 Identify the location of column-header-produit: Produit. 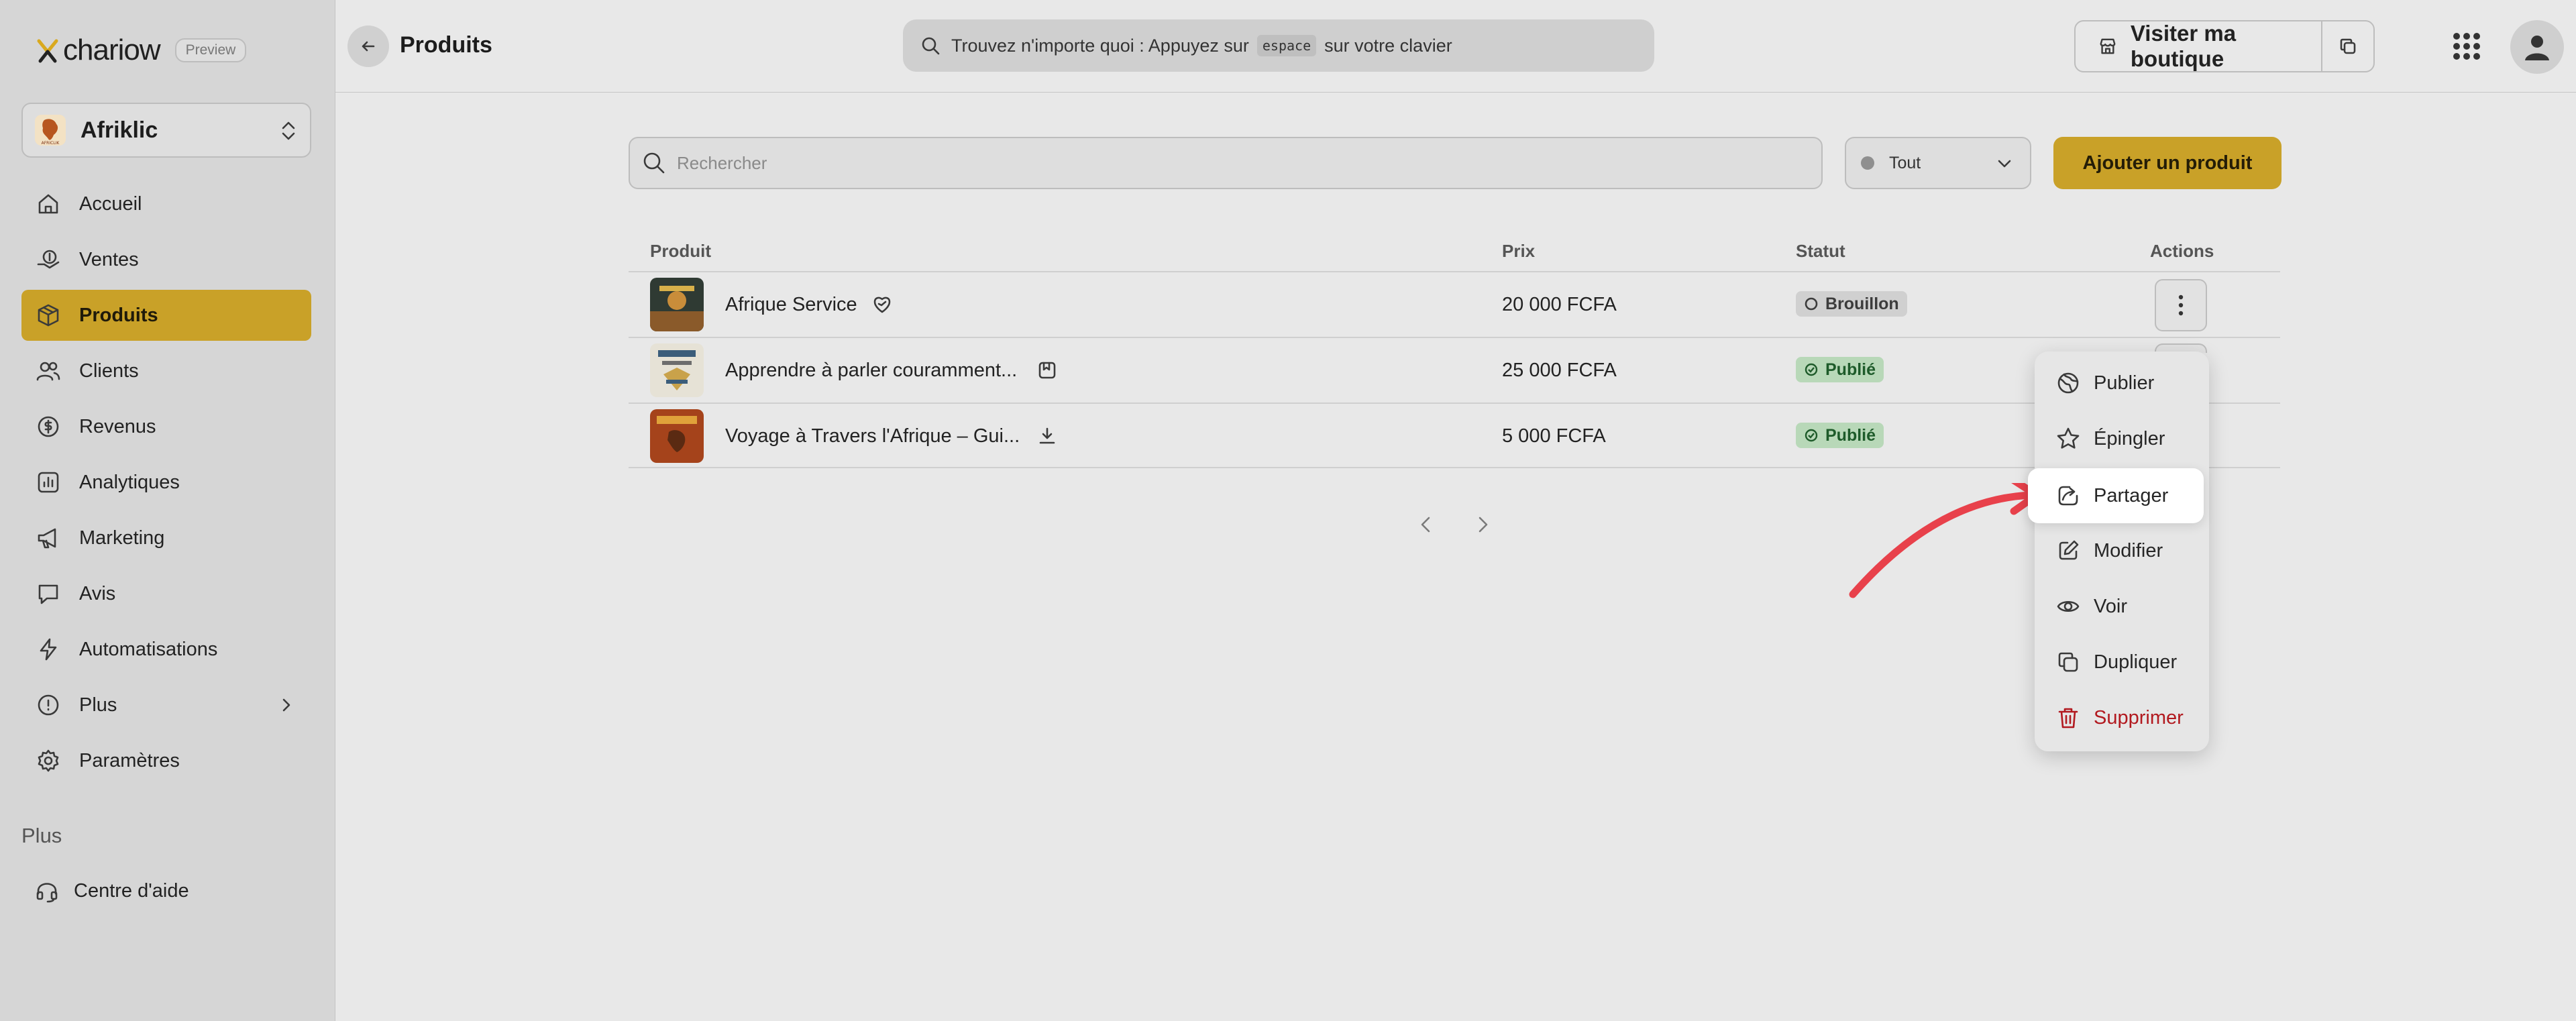
(680, 251).